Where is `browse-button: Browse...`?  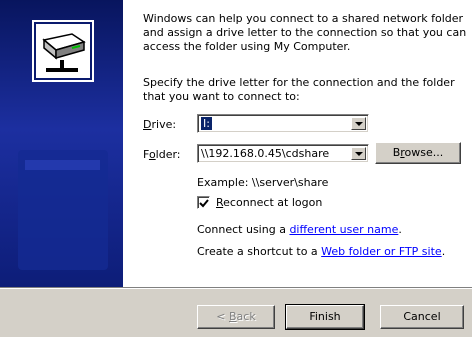
browse-button: Browse... is located at coordinates (418, 153).